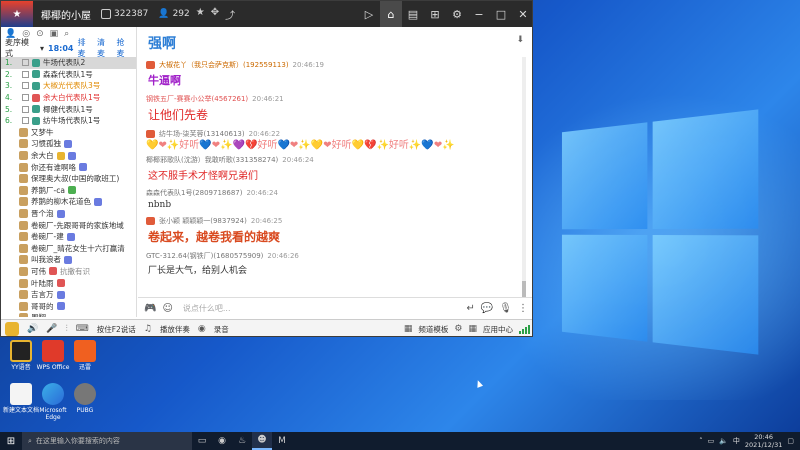 The height and width of the screenshot is (450, 800). What do you see at coordinates (522, 14) in the screenshot?
I see `close-icon: ✕` at bounding box center [522, 14].